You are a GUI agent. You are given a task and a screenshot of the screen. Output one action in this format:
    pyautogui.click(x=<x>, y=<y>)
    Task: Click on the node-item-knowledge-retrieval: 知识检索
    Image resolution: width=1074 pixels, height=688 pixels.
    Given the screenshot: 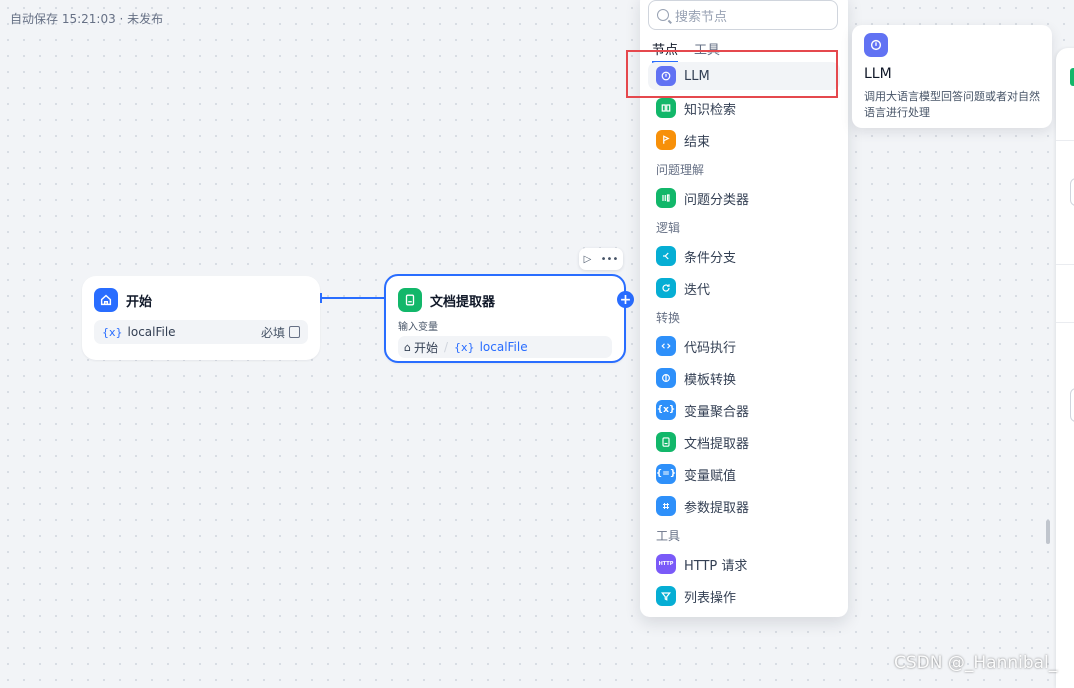 What is the action you would take?
    pyautogui.click(x=744, y=108)
    